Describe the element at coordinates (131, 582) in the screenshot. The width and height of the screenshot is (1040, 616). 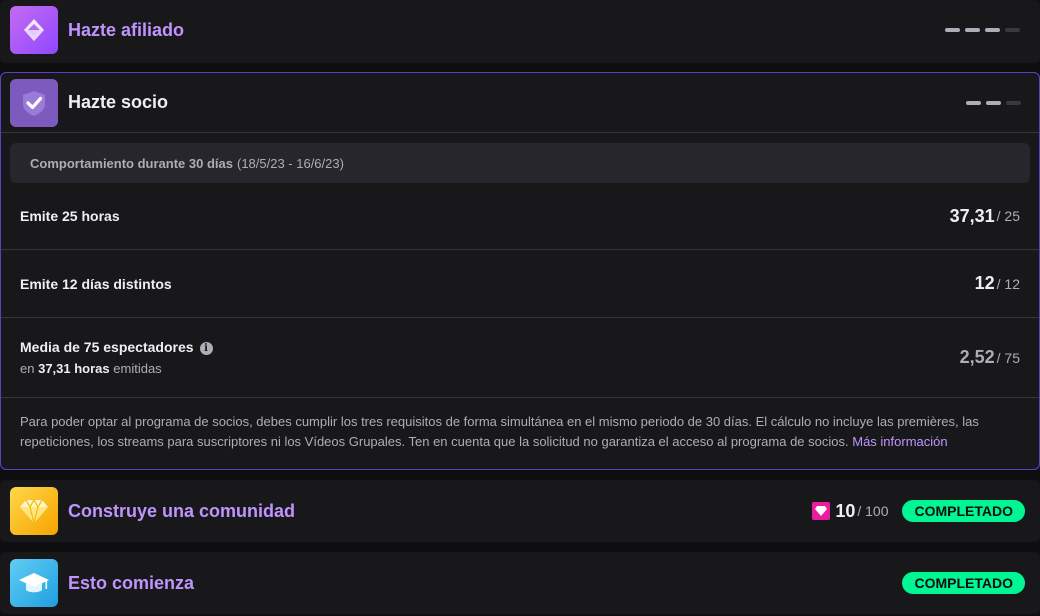
I see `start-title: Esto comienza` at that location.